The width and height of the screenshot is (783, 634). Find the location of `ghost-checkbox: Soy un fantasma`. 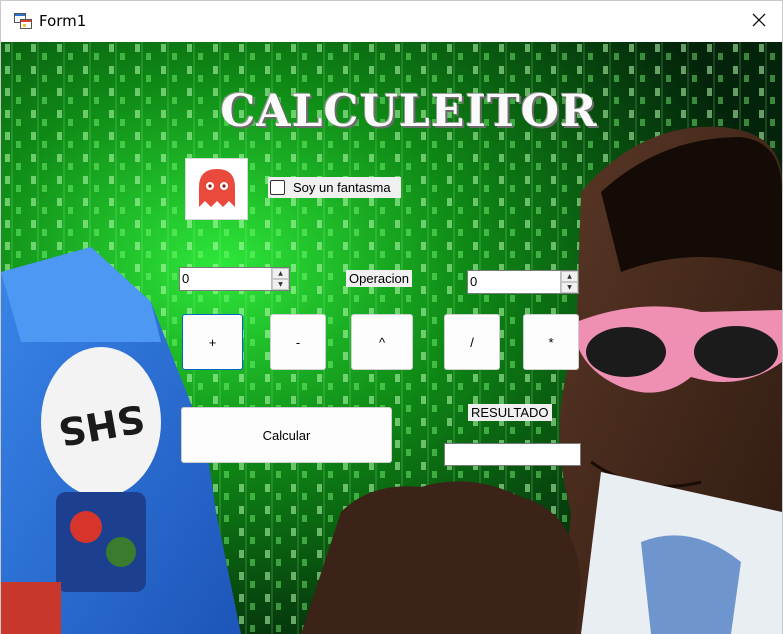

ghost-checkbox: Soy un fantasma is located at coordinates (334, 187).